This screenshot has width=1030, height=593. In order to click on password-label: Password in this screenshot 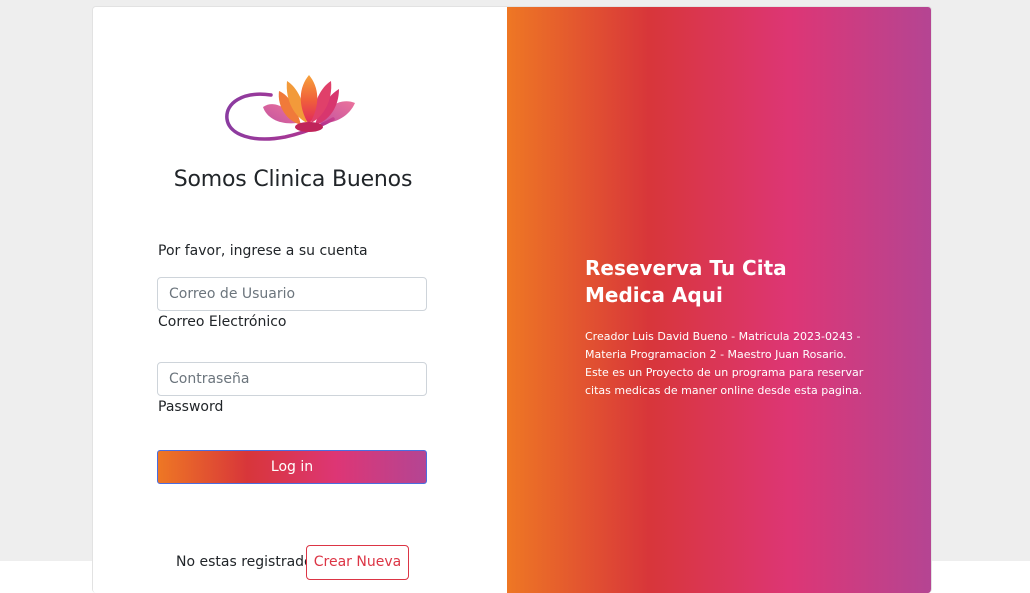, I will do `click(191, 407)`.